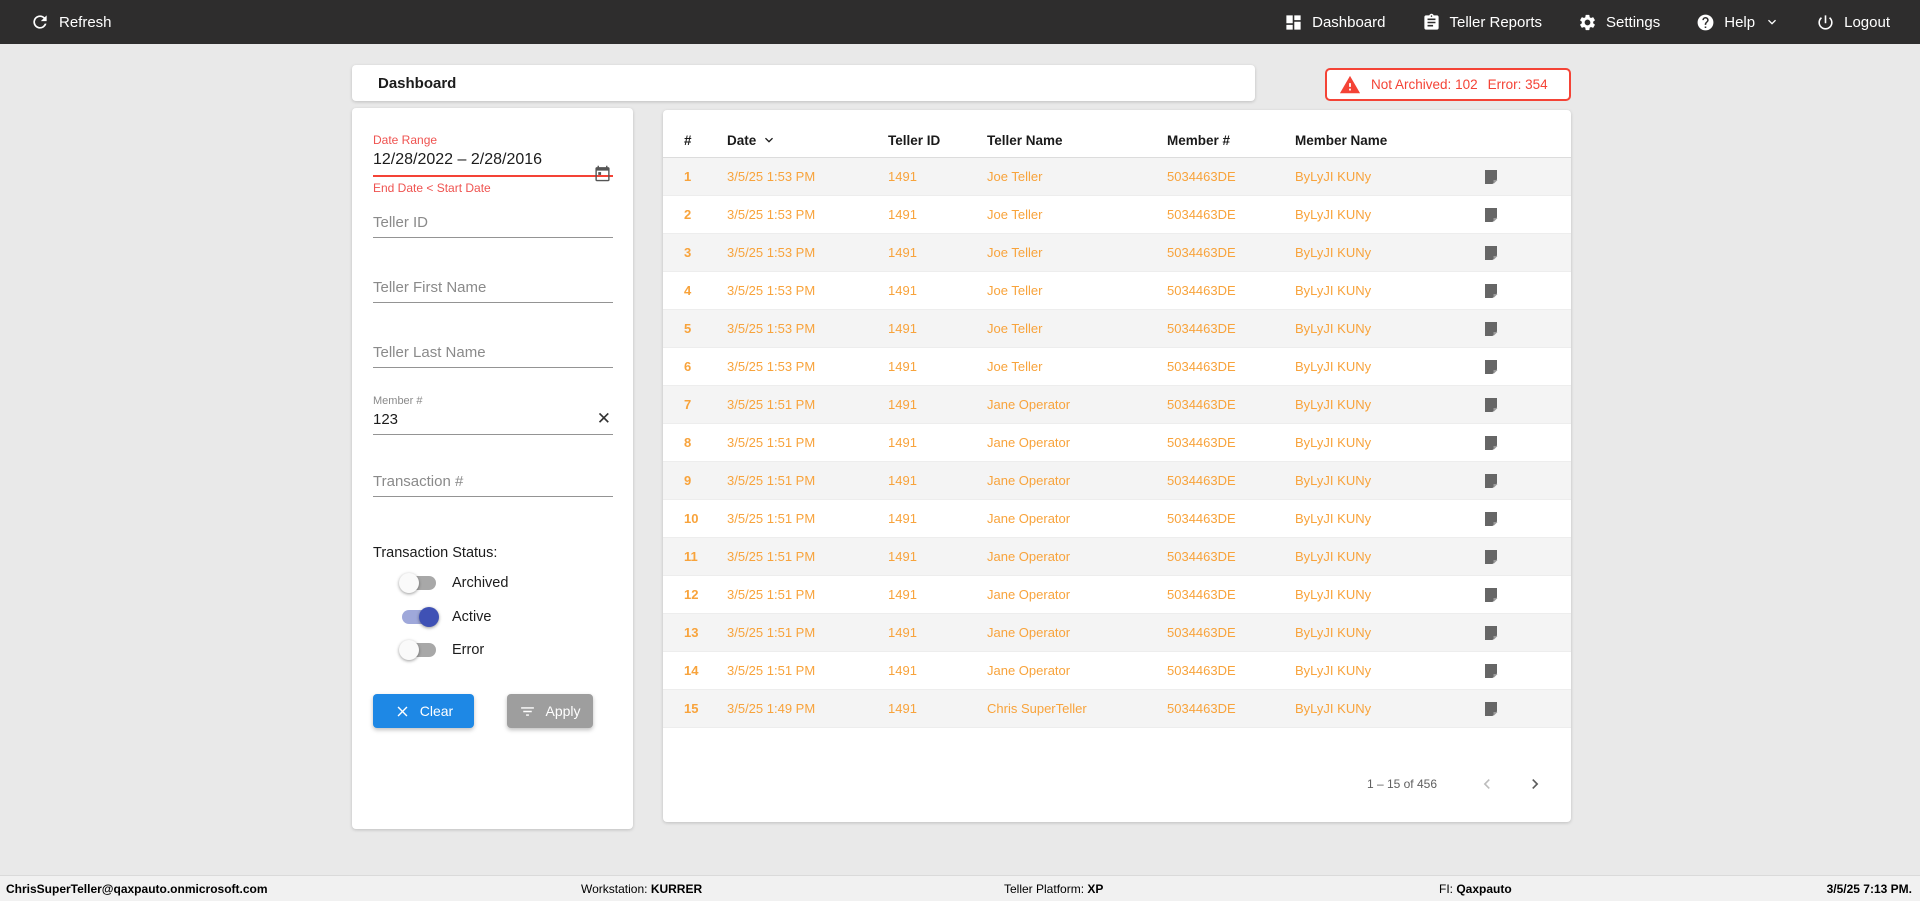 Image resolution: width=1920 pixels, height=901 pixels. Describe the element at coordinates (550, 711) in the screenshot. I see `apply-button: Apply` at that location.